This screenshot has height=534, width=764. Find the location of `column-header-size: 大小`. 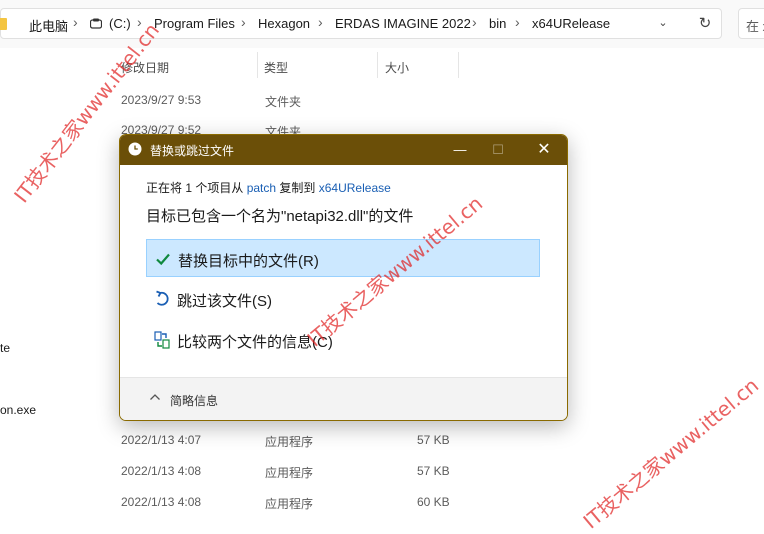

column-header-size: 大小 is located at coordinates (397, 67).